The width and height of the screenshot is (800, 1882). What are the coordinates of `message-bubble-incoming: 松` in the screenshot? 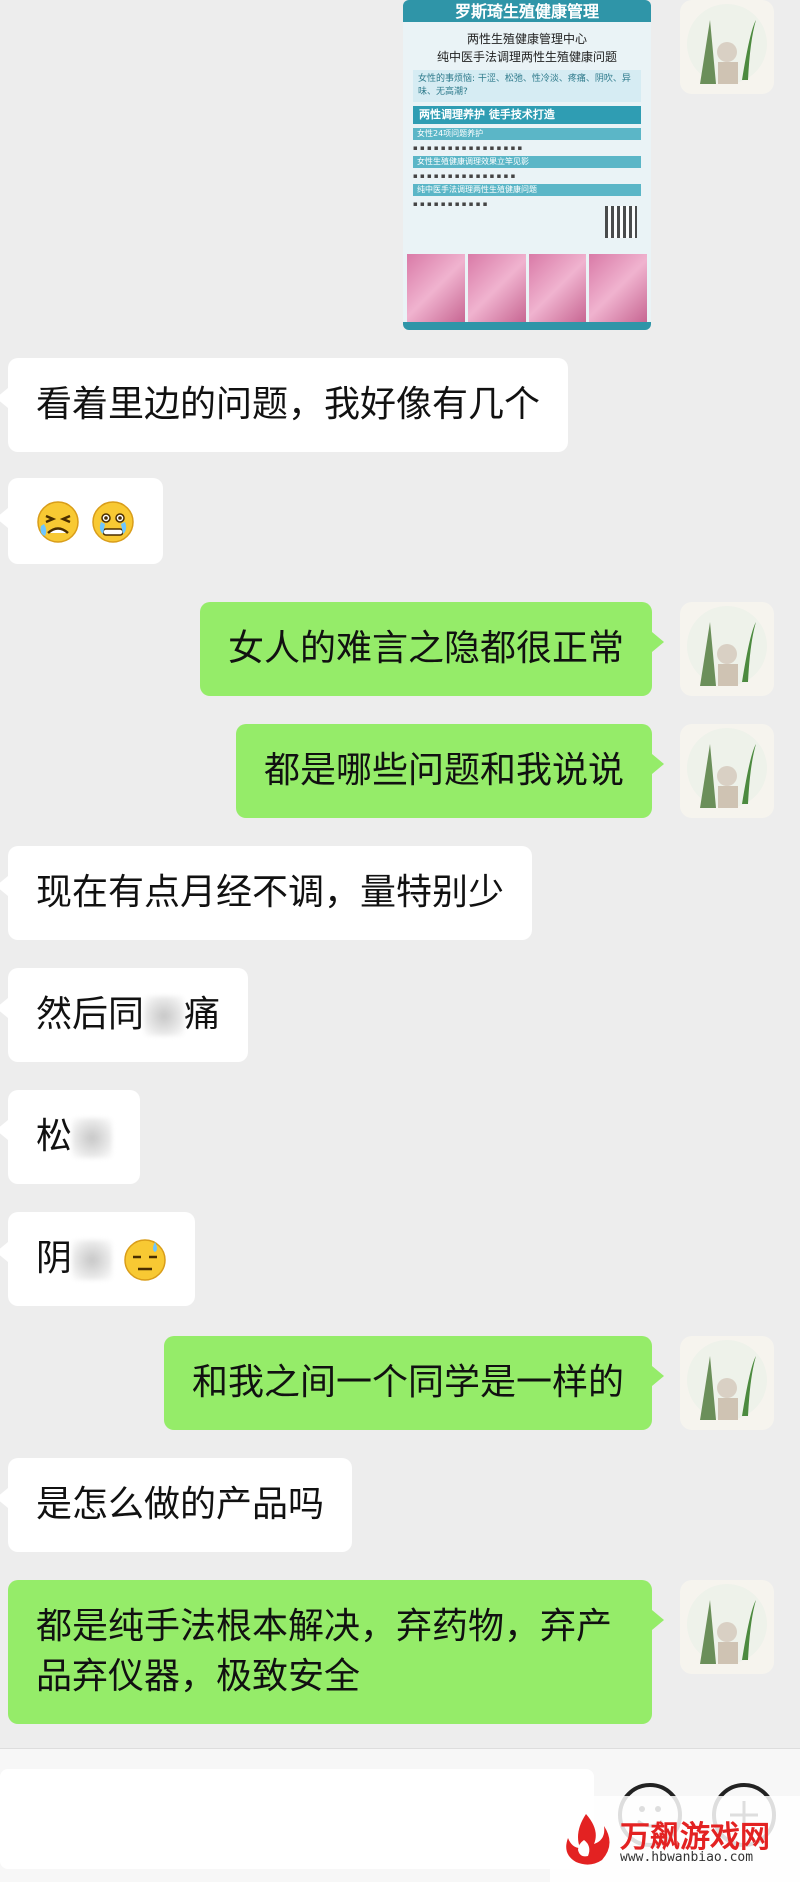 It's located at (70, 1137).